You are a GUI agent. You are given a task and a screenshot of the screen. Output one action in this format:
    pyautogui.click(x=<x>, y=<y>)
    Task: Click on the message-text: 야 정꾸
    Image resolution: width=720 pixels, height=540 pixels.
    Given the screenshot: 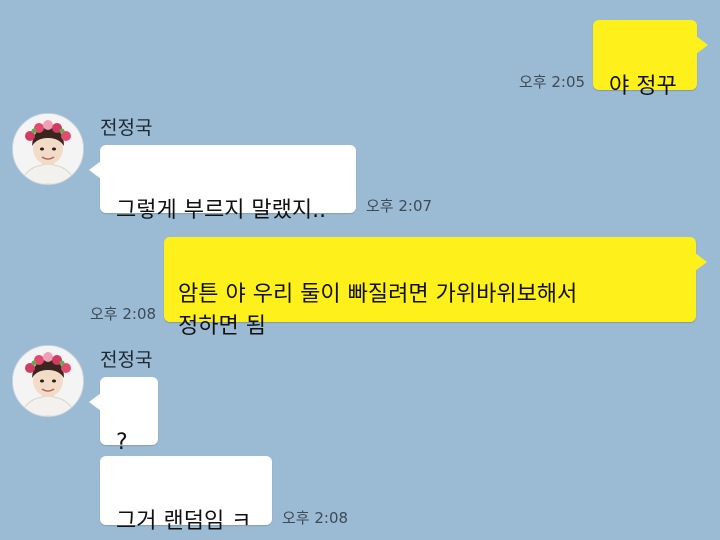 What is the action you would take?
    pyautogui.click(x=643, y=86)
    